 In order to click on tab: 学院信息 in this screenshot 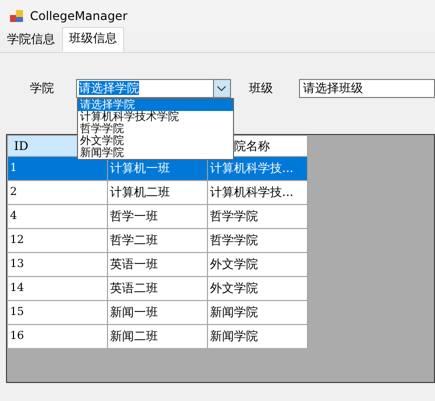, I will do `click(31, 40)`.